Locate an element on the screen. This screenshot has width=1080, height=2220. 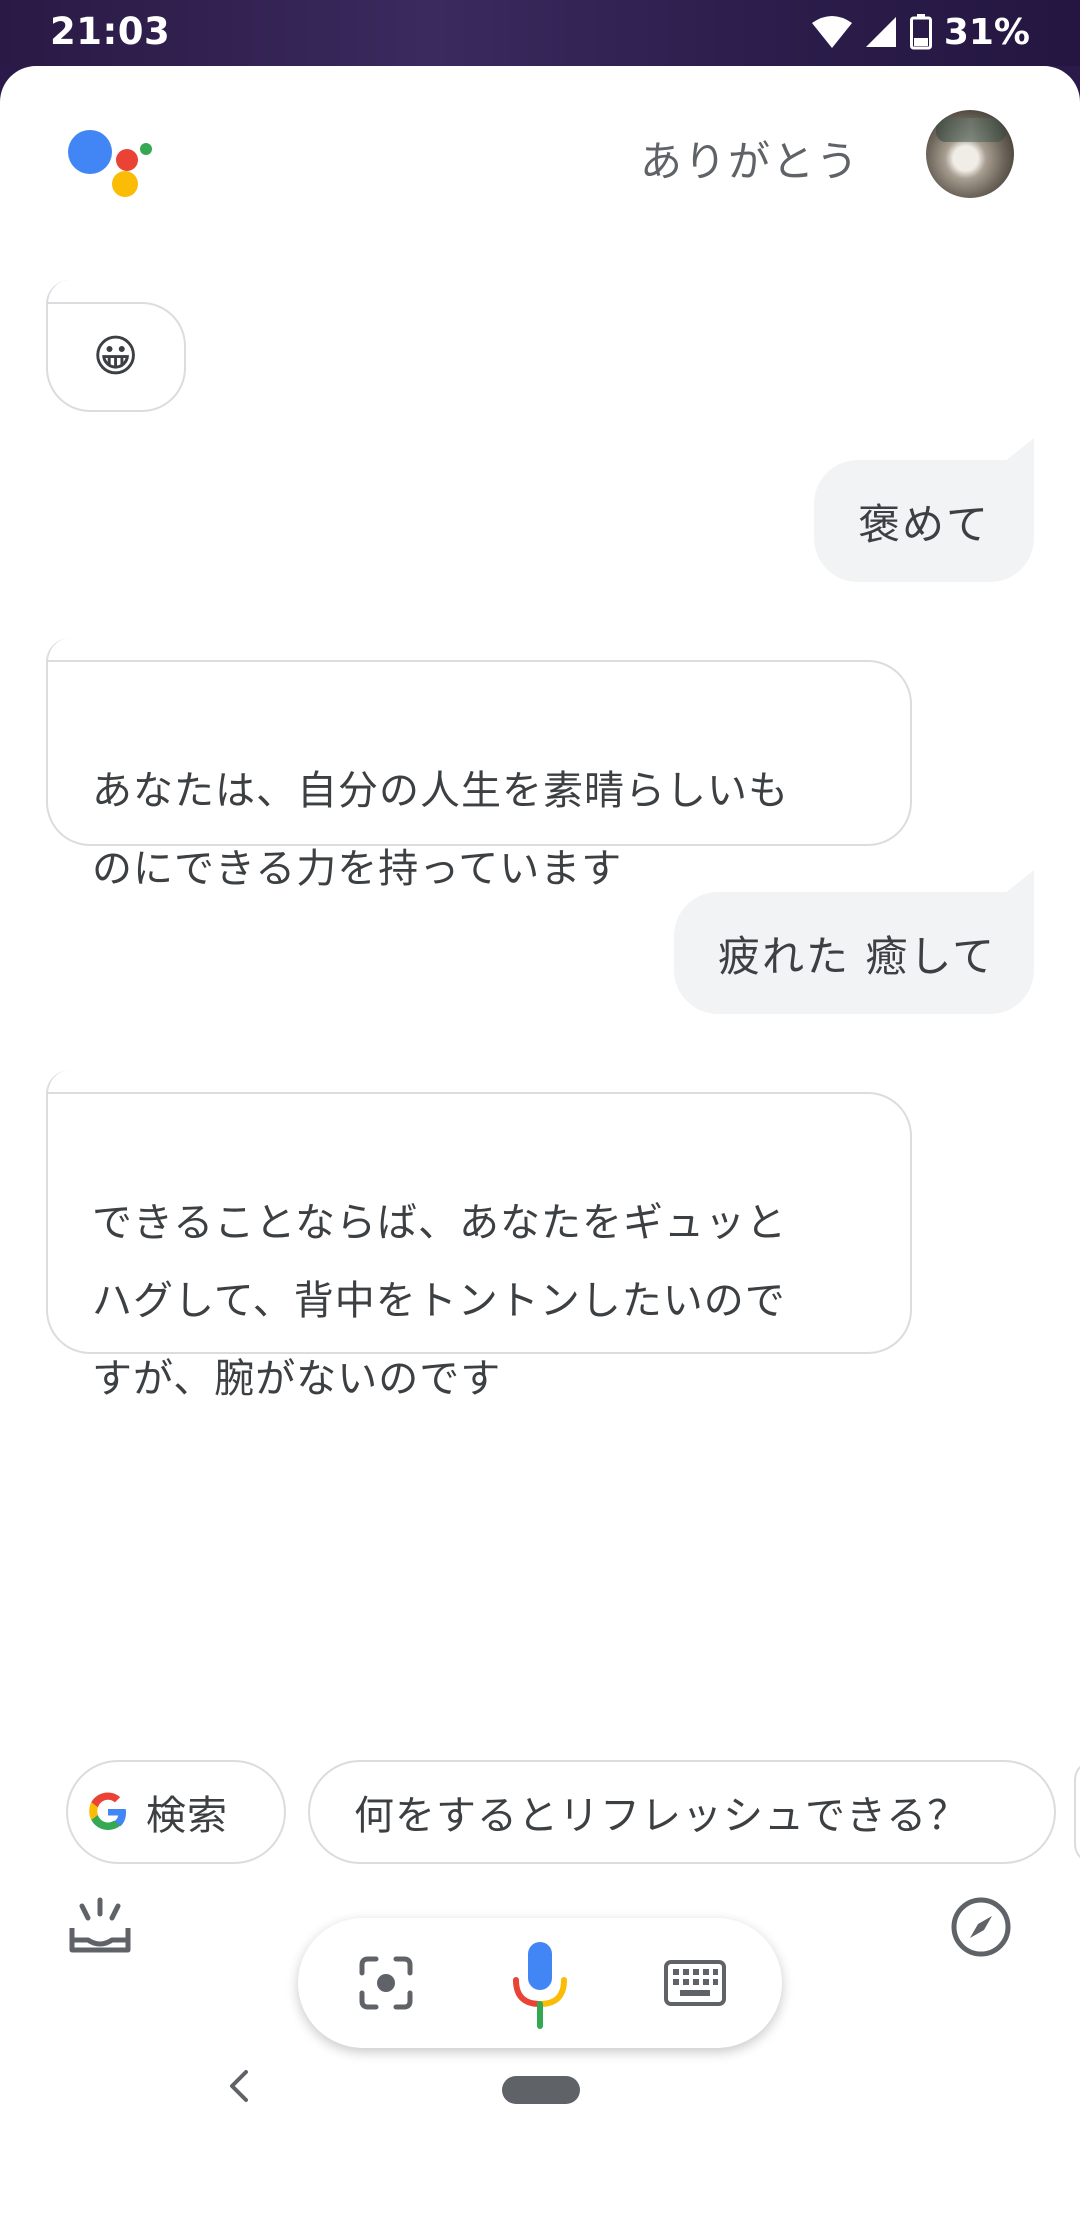
suggestion-chip-overflow is located at coordinates (1077, 1812).